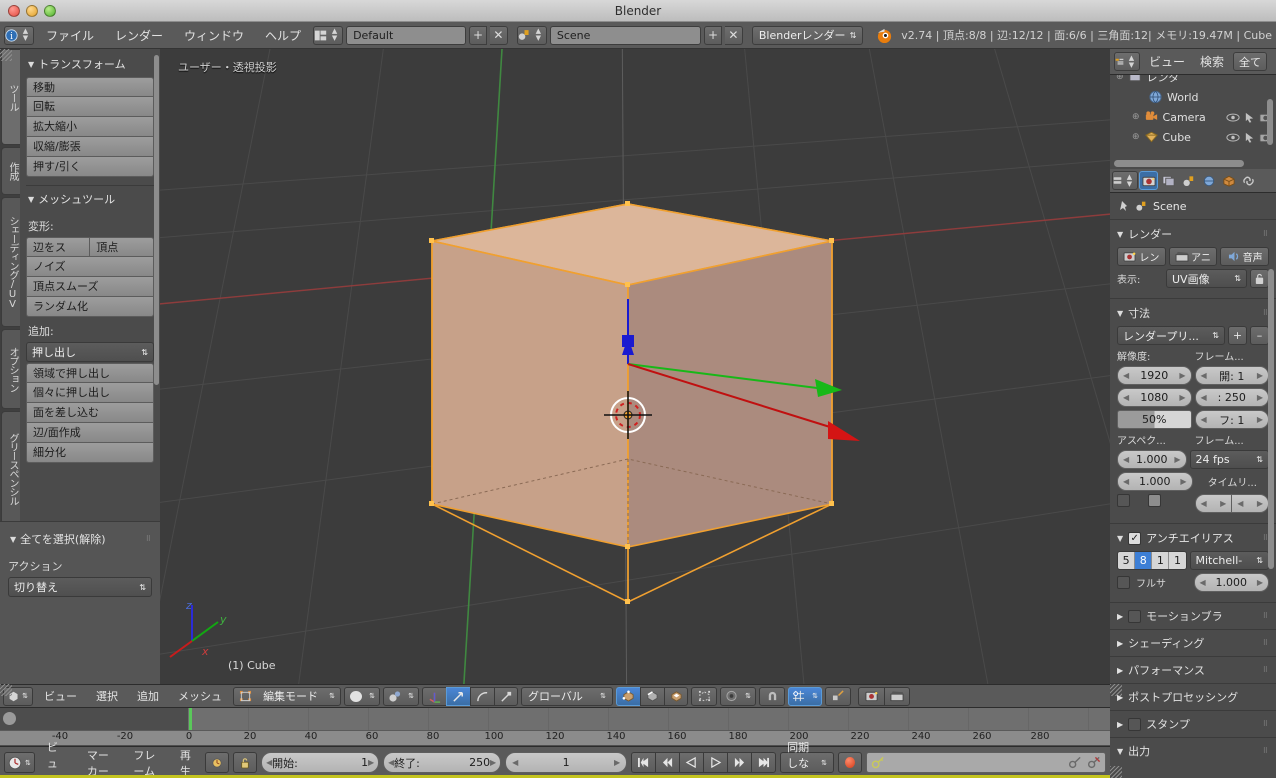  I want to click on snap-magnet-icon, so click(772, 696).